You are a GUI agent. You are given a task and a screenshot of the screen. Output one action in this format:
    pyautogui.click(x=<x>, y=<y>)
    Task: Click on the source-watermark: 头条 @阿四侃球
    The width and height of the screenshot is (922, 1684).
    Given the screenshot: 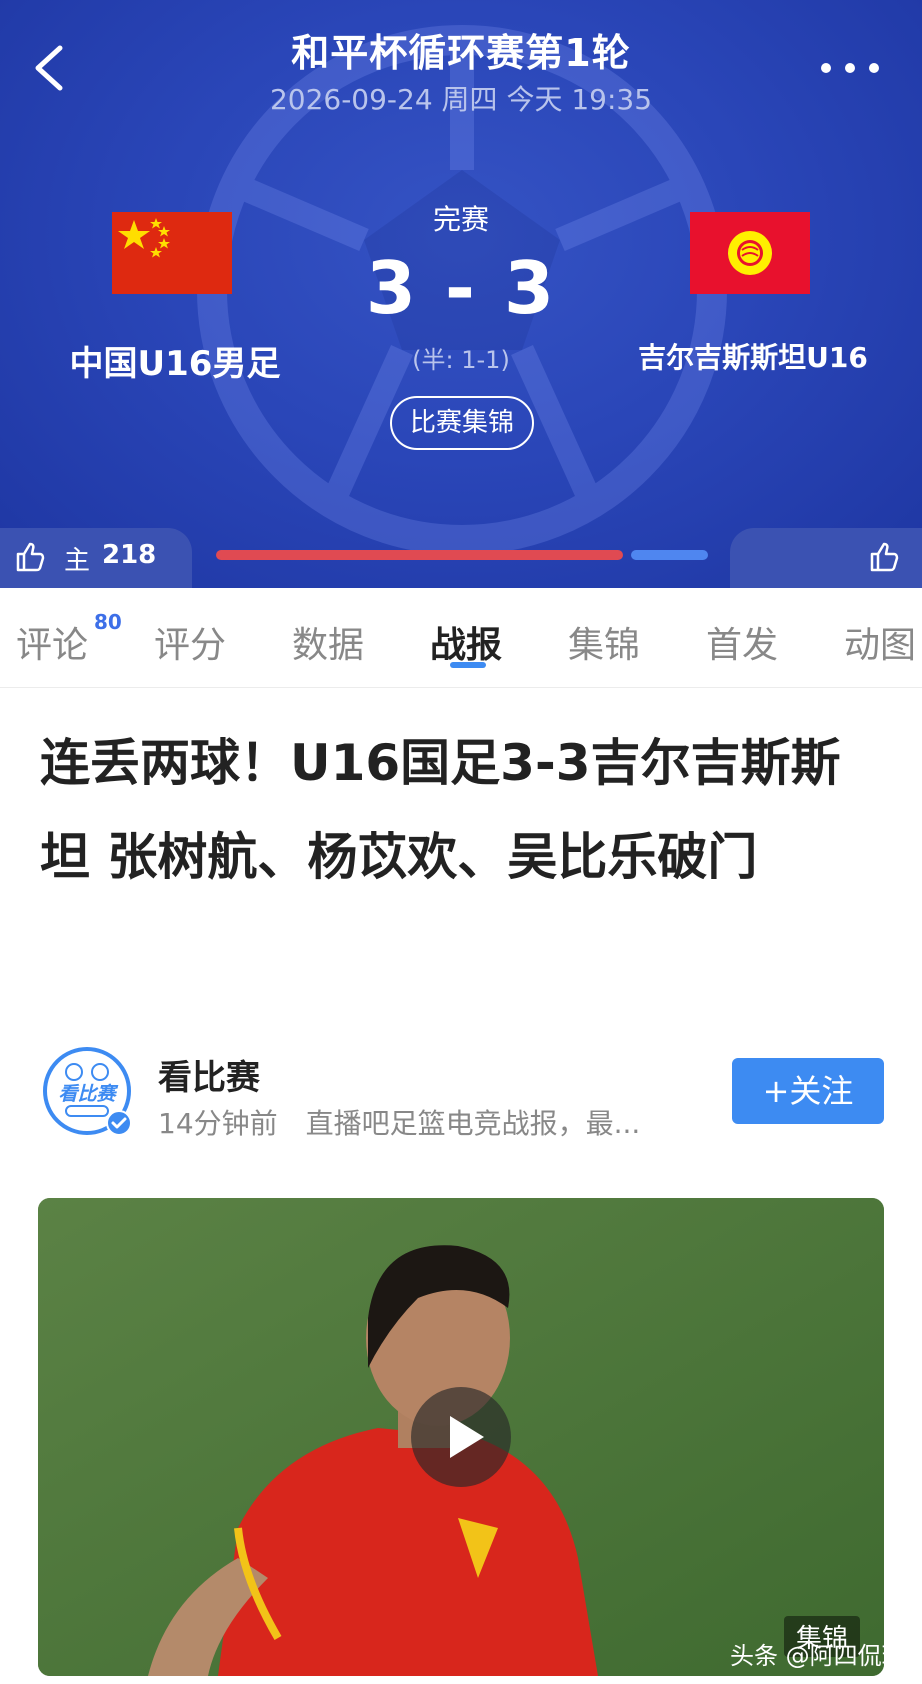 What is the action you would take?
    pyautogui.click(x=818, y=1656)
    